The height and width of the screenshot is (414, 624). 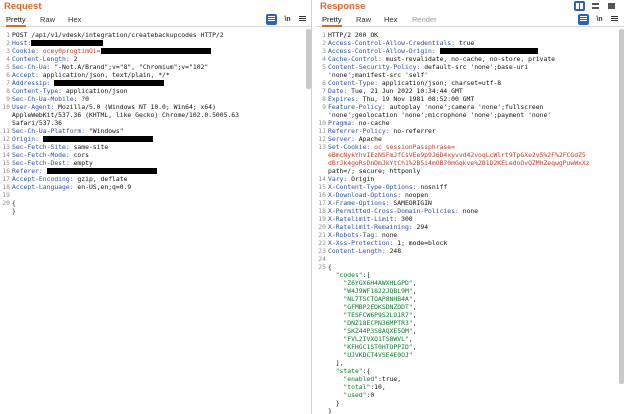 I want to click on header-name: X-Permitted-Cross-Domain-Policies:, so click(x=393, y=211).